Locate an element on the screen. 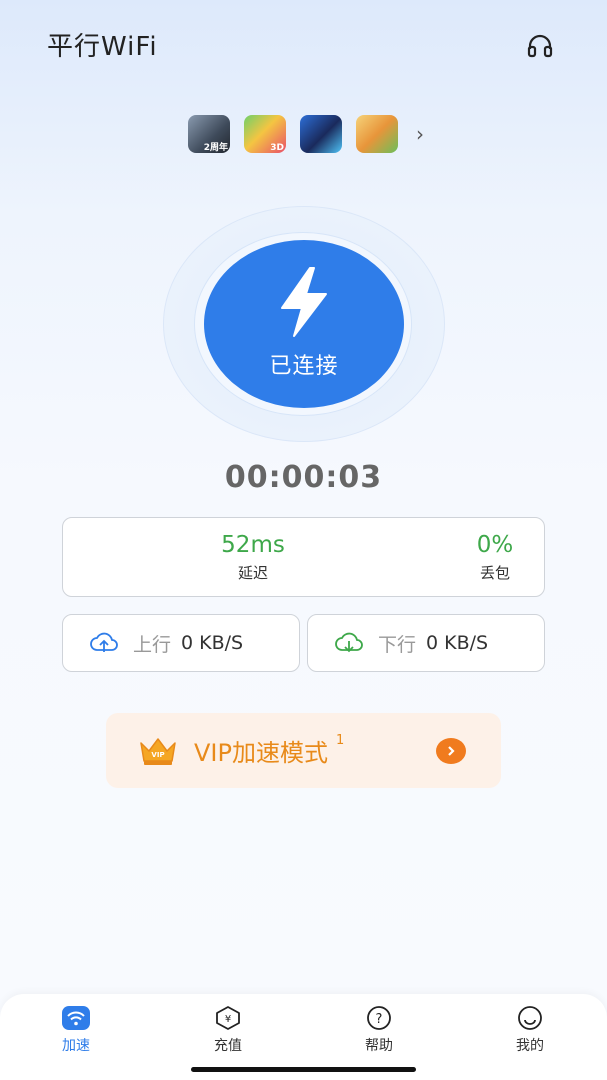 The height and width of the screenshot is (1080, 607). headset-icon is located at coordinates (540, 46).